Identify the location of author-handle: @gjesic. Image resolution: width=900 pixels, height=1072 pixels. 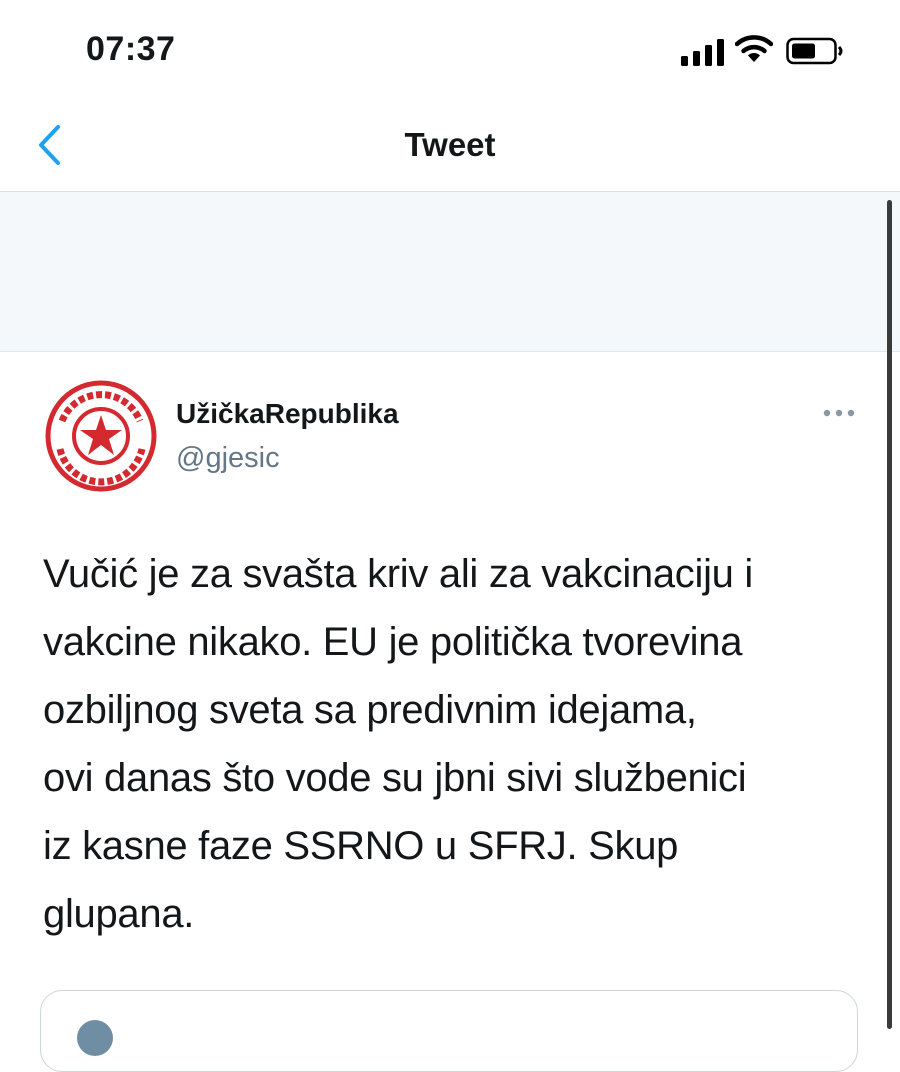
(228, 458).